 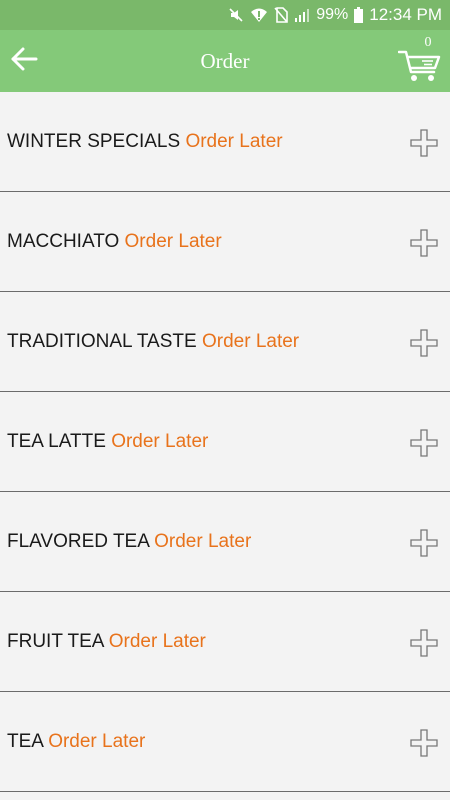 I want to click on category-label: MACCHIATO Order Later, so click(x=114, y=242).